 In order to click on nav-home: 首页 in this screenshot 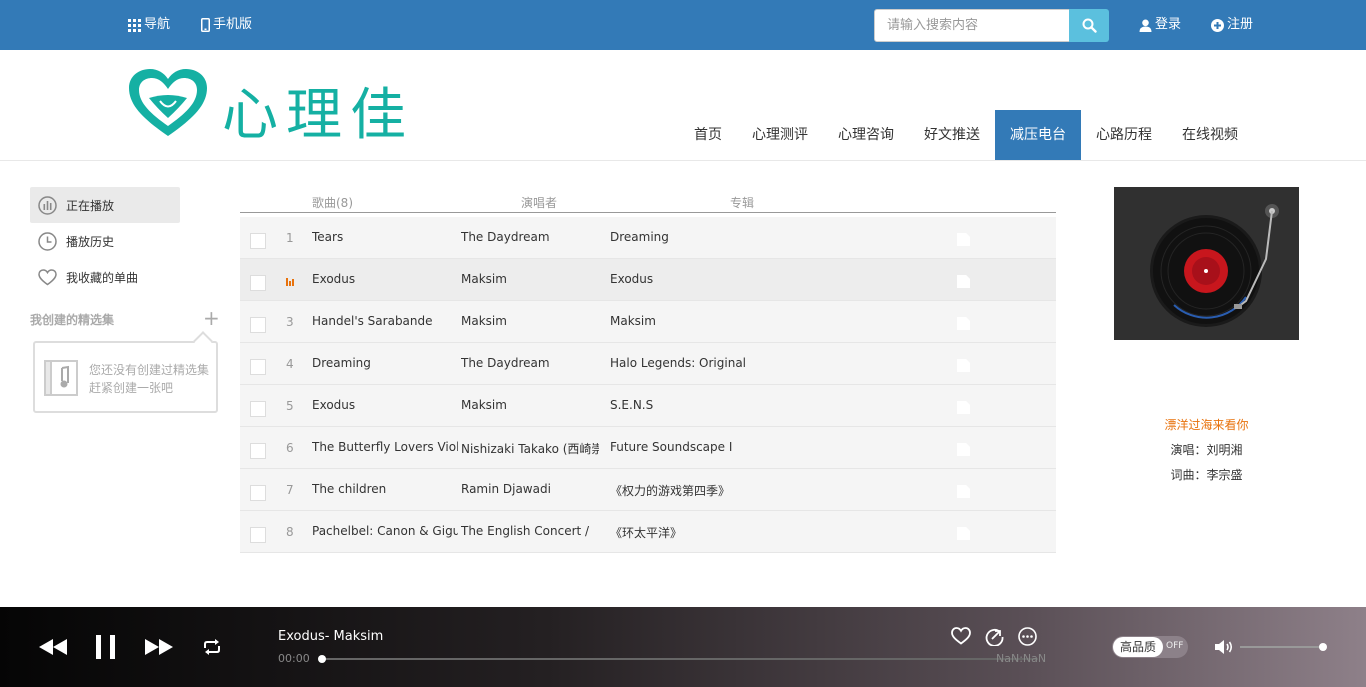, I will do `click(708, 135)`.